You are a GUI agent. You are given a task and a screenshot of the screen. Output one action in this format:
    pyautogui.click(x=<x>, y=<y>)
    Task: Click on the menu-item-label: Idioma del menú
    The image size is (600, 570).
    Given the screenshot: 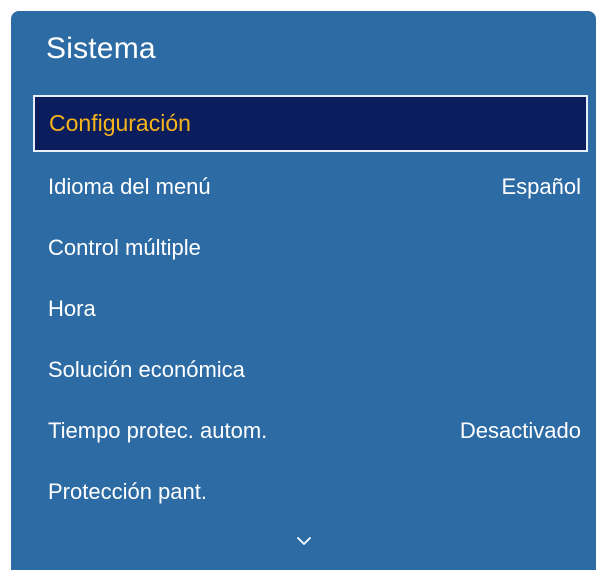 What is the action you would take?
    pyautogui.click(x=129, y=186)
    